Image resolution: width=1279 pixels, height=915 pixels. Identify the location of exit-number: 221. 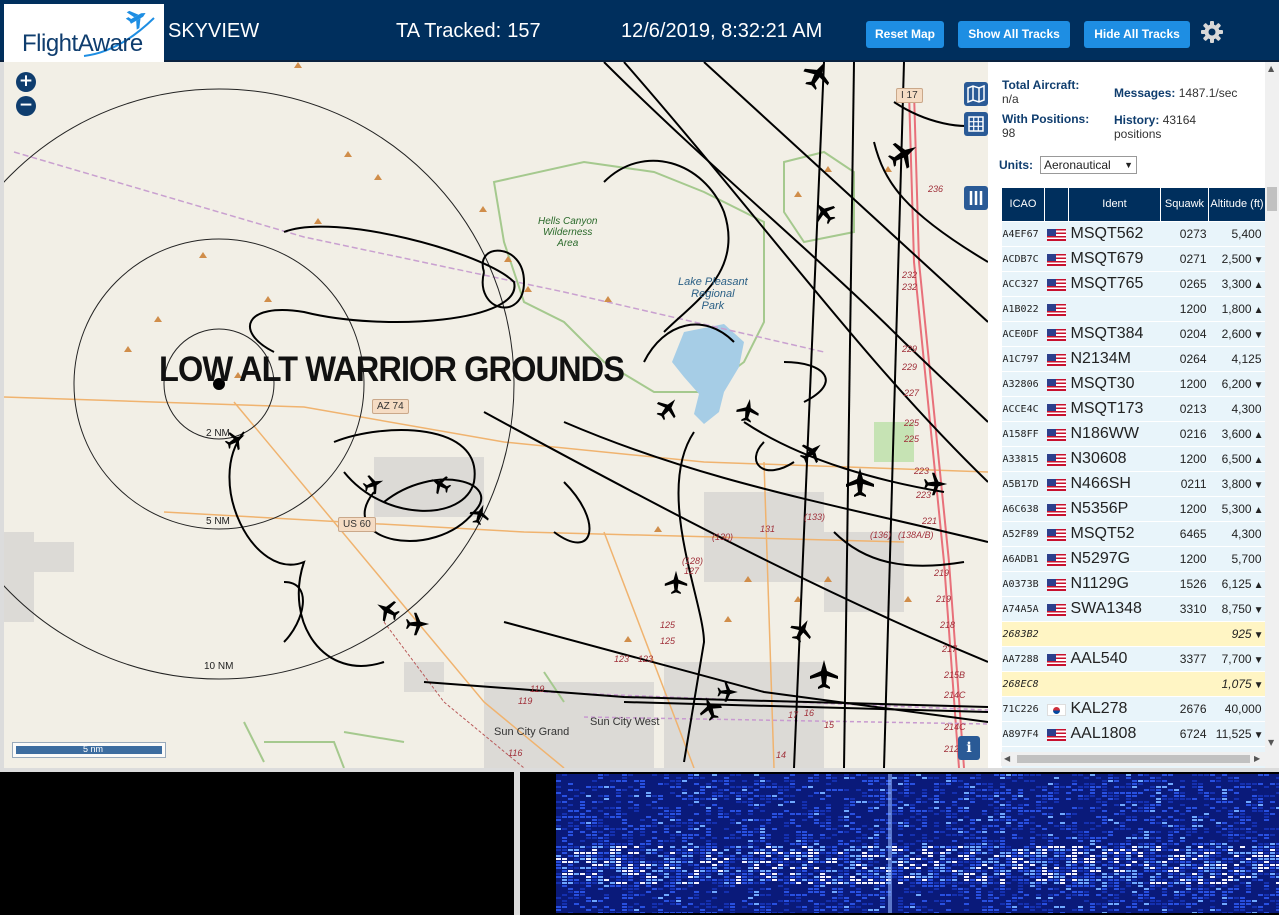
(929, 521).